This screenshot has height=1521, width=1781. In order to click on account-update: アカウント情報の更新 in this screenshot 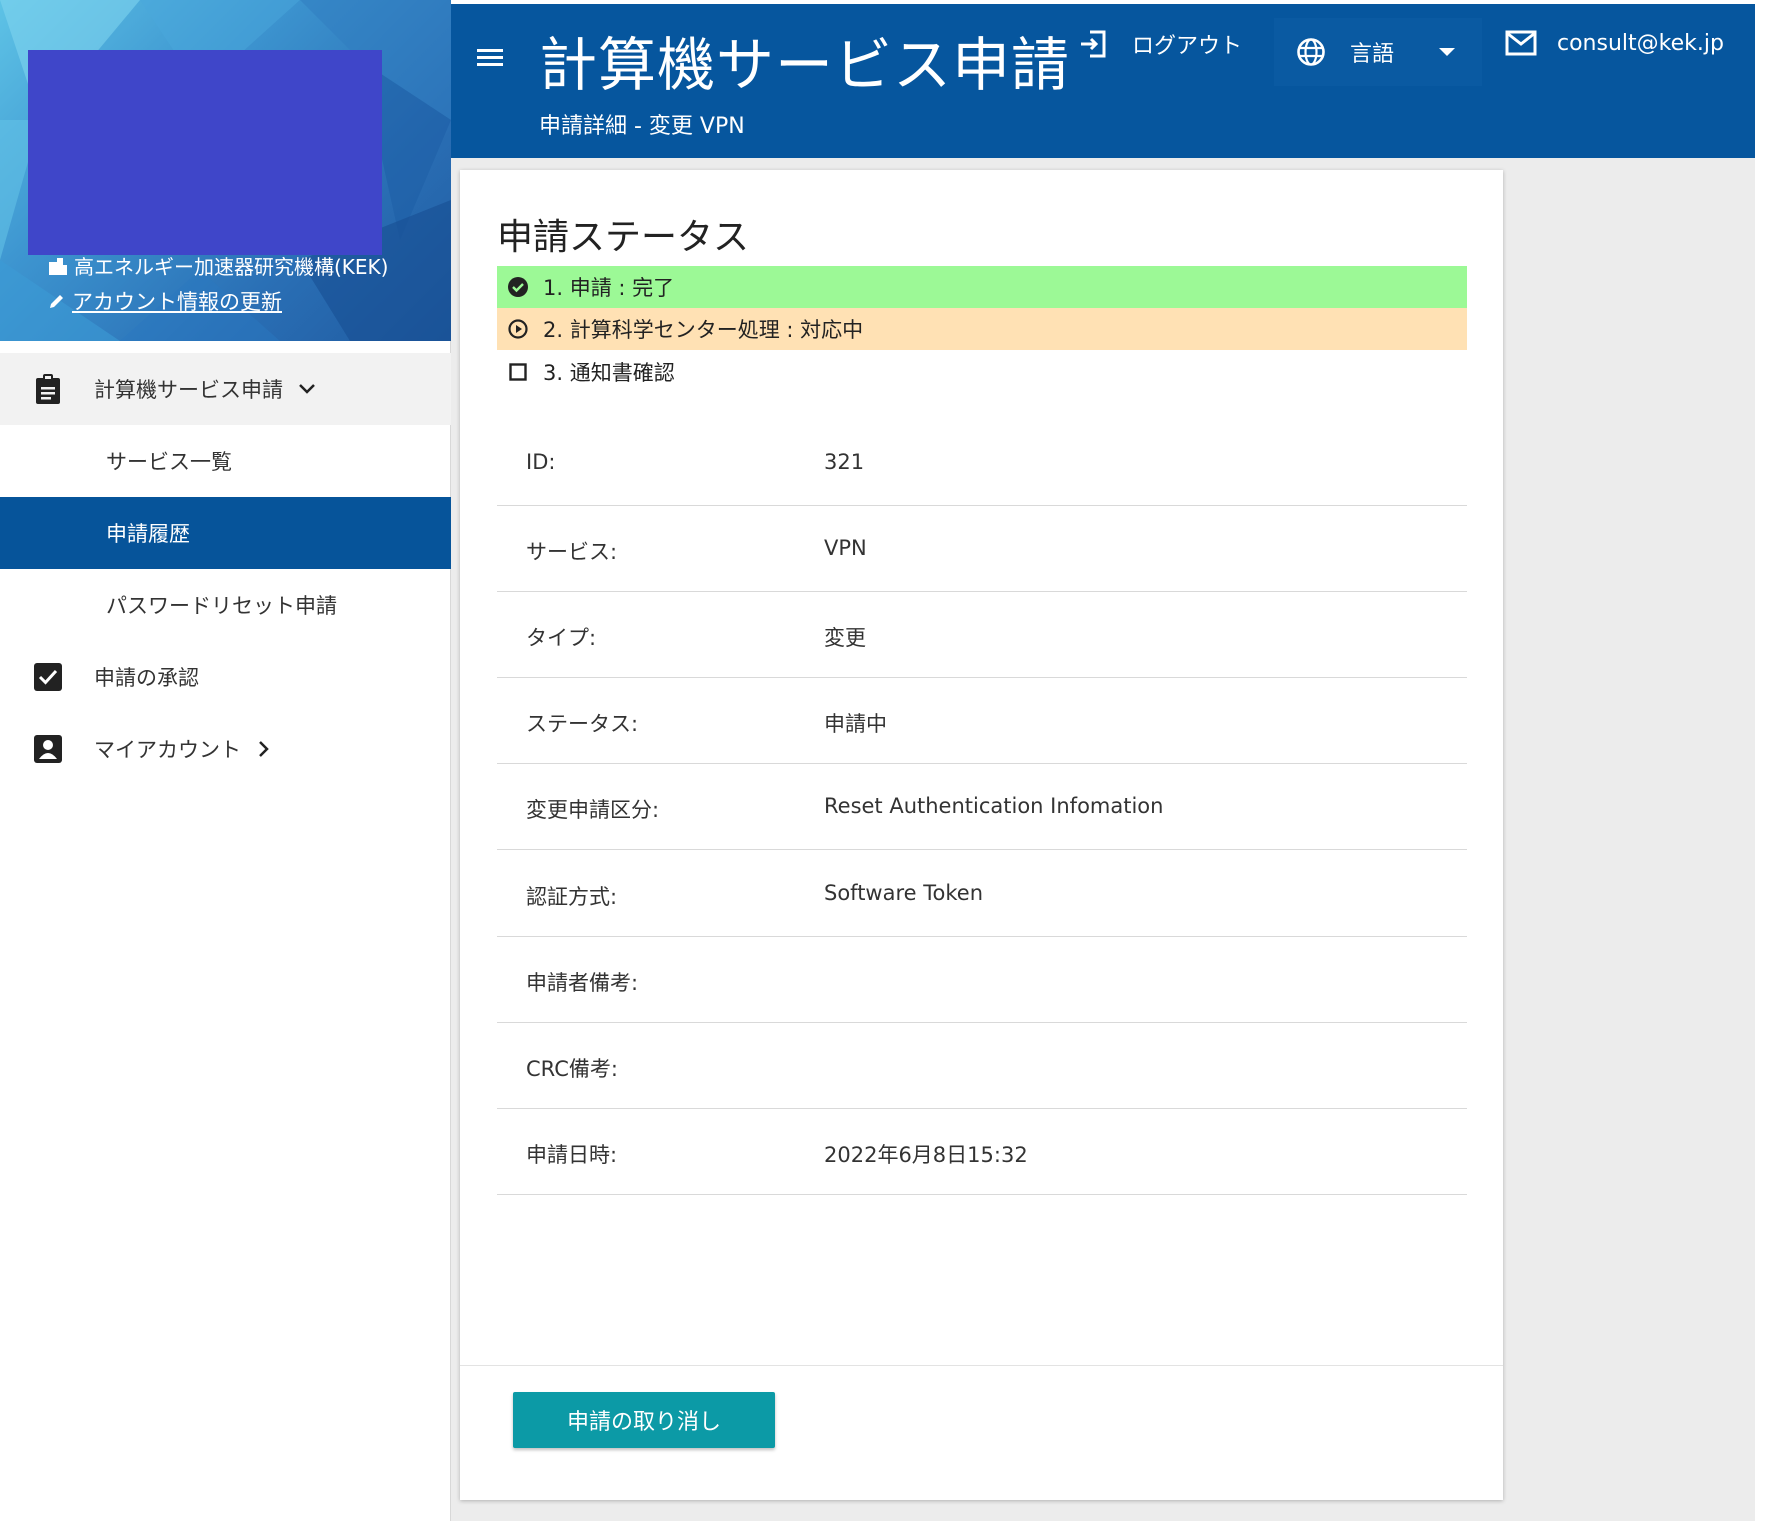, I will do `click(165, 301)`.